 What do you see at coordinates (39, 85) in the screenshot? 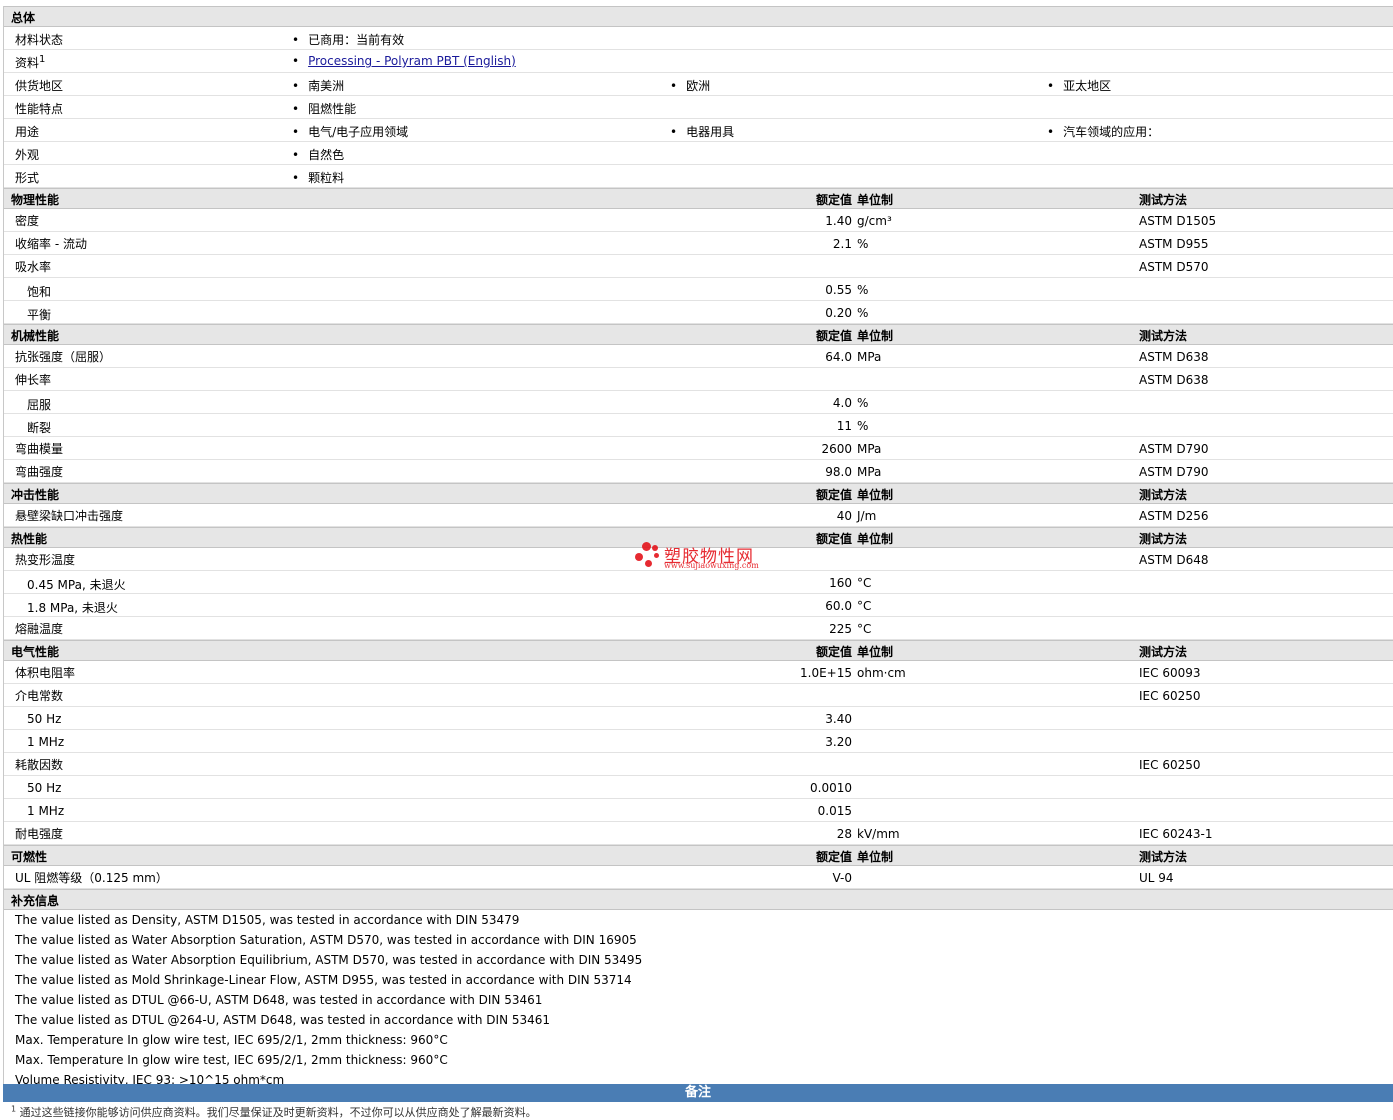
I see `general-label-wrap: 供货地区` at bounding box center [39, 85].